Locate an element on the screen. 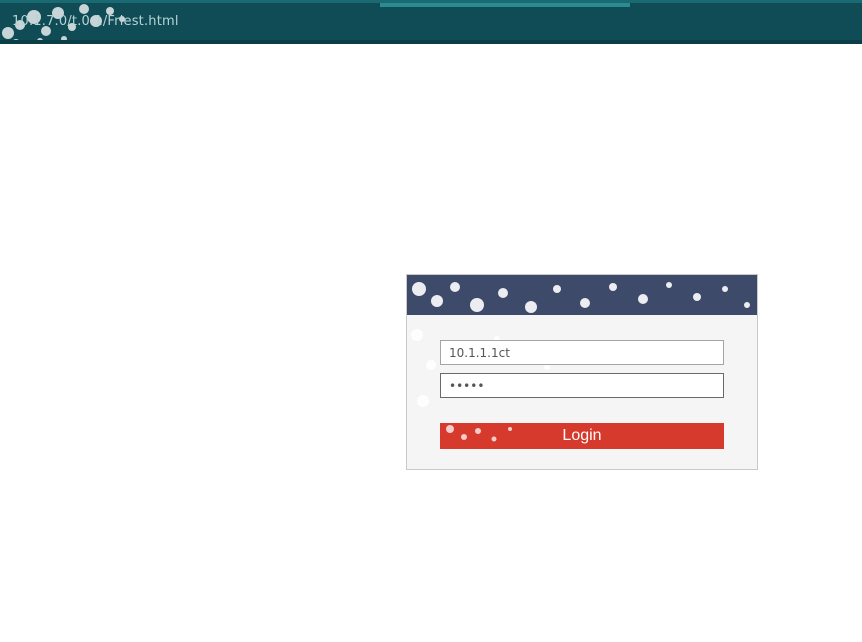 Image resolution: width=862 pixels, height=642 pixels. login-panel: Login is located at coordinates (582, 372).